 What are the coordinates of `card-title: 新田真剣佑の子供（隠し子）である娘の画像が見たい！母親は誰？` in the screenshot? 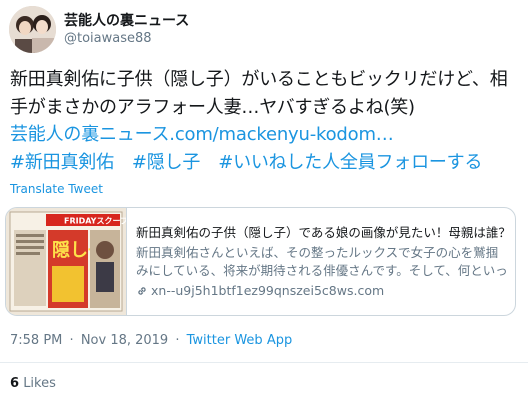 It's located at (322, 232).